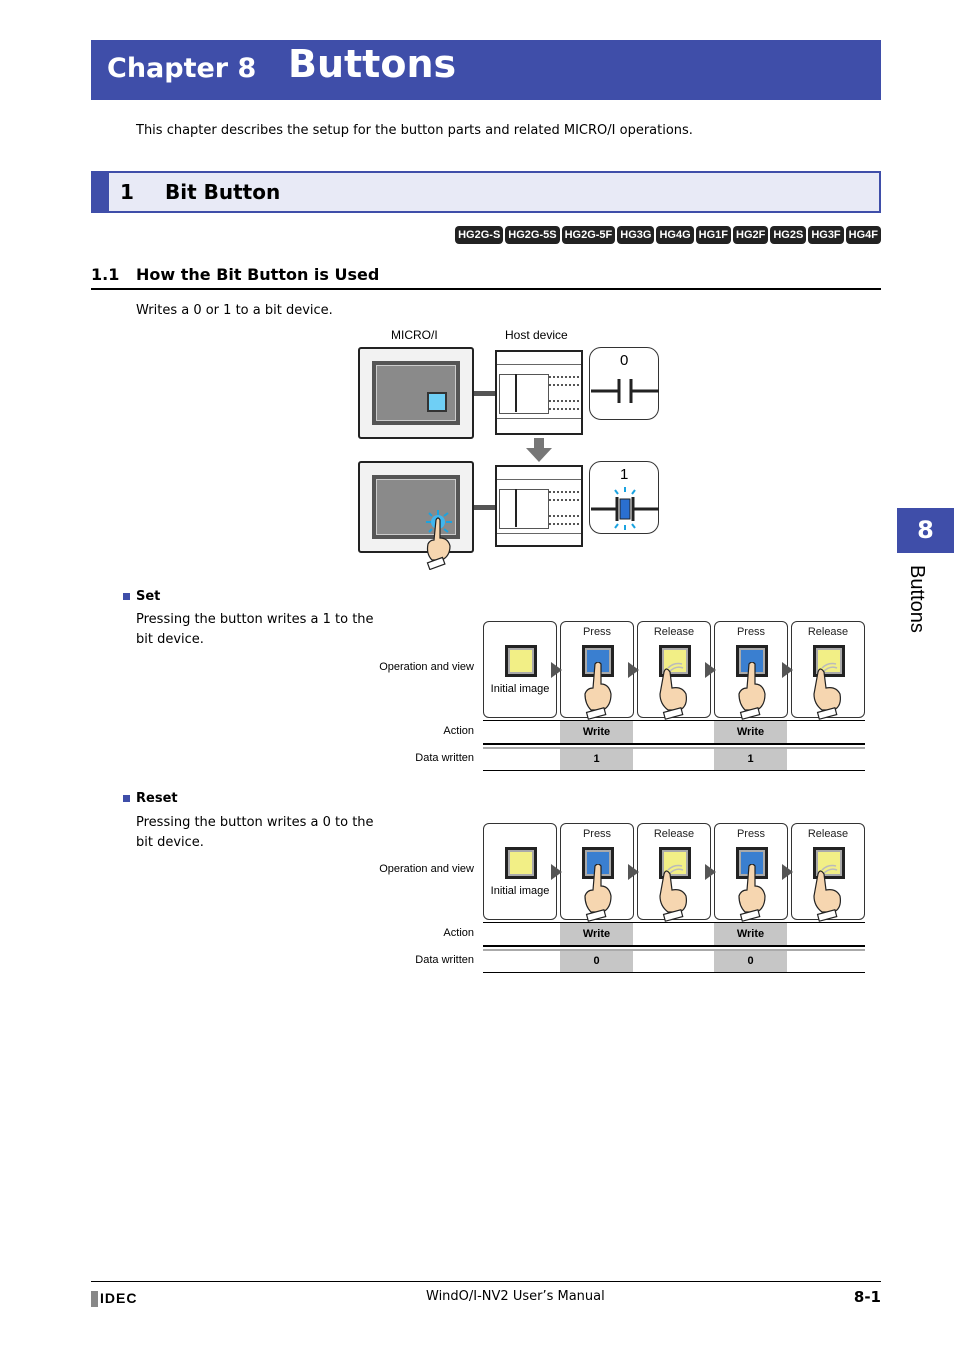 This screenshot has width=954, height=1350. What do you see at coordinates (539, 506) in the screenshot?
I see `plc-after` at bounding box center [539, 506].